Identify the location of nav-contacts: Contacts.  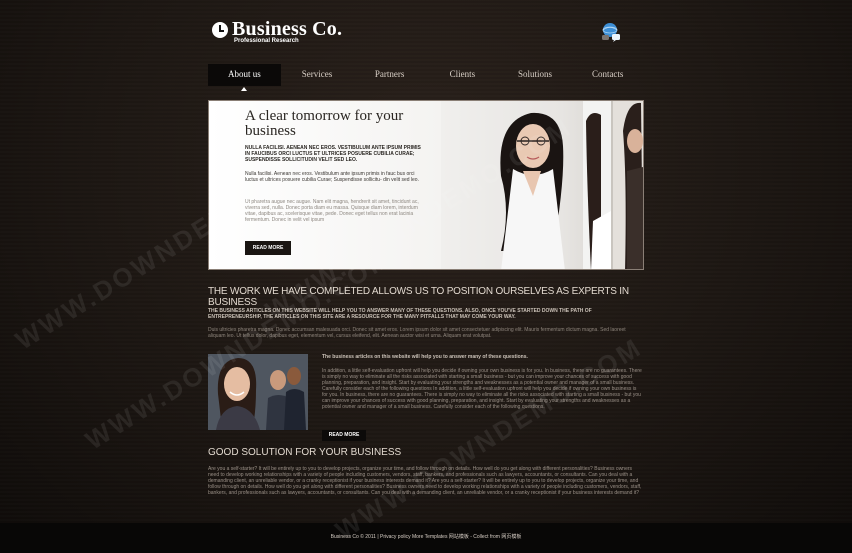
(607, 75).